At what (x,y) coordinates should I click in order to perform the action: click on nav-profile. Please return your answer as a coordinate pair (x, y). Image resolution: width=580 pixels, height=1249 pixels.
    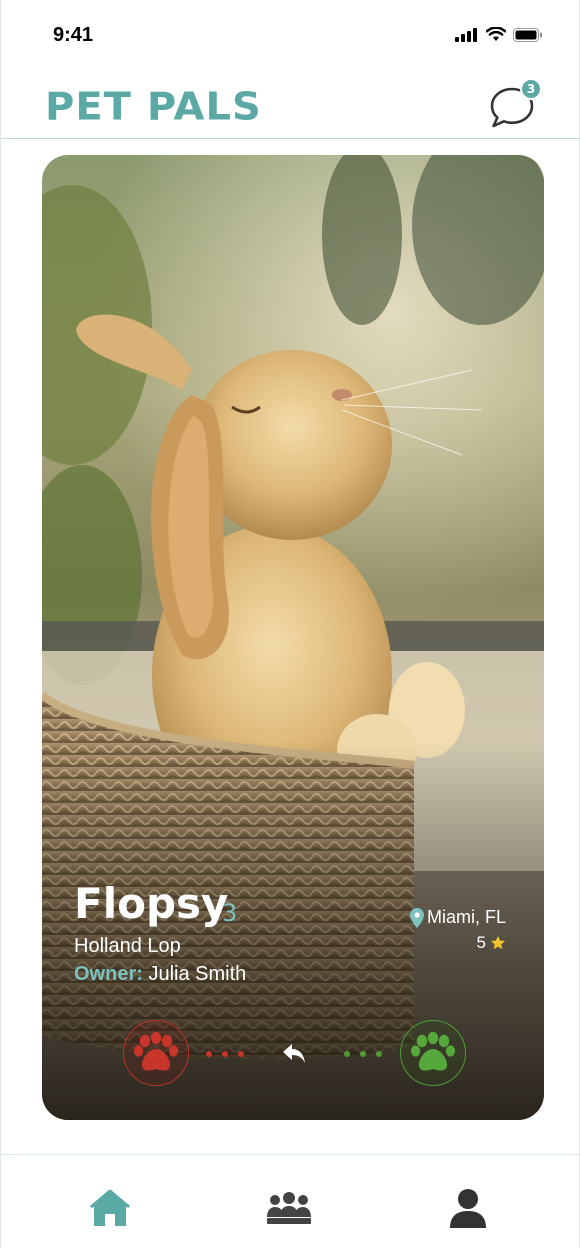
    Looking at the image, I should click on (468, 1208).